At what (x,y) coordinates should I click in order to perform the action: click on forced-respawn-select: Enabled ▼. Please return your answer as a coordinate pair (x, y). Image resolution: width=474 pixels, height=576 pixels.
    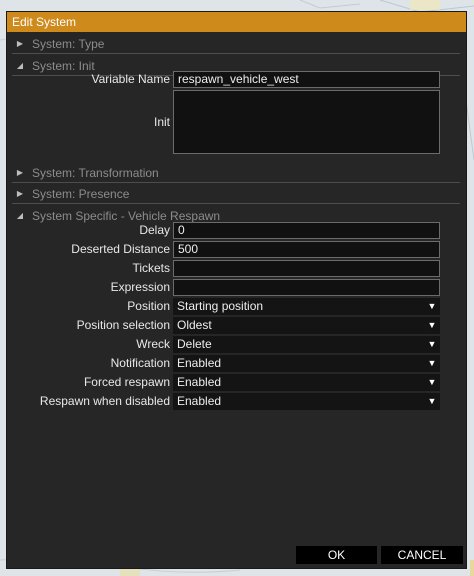
    Looking at the image, I should click on (306, 382).